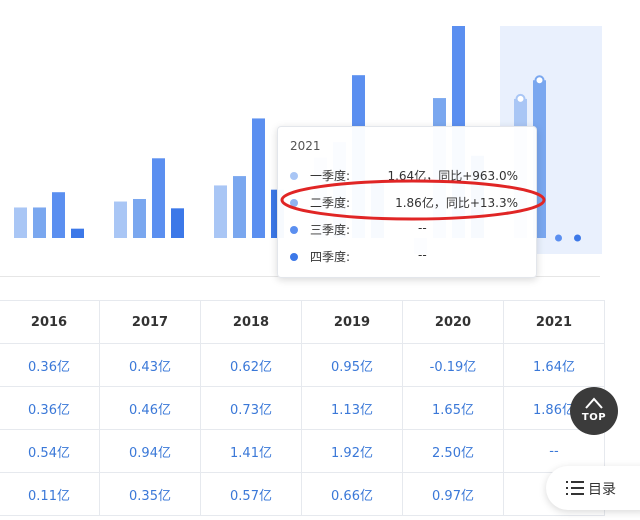 Image resolution: width=640 pixels, height=520 pixels. I want to click on table-cell: -0.19亿, so click(453, 365).